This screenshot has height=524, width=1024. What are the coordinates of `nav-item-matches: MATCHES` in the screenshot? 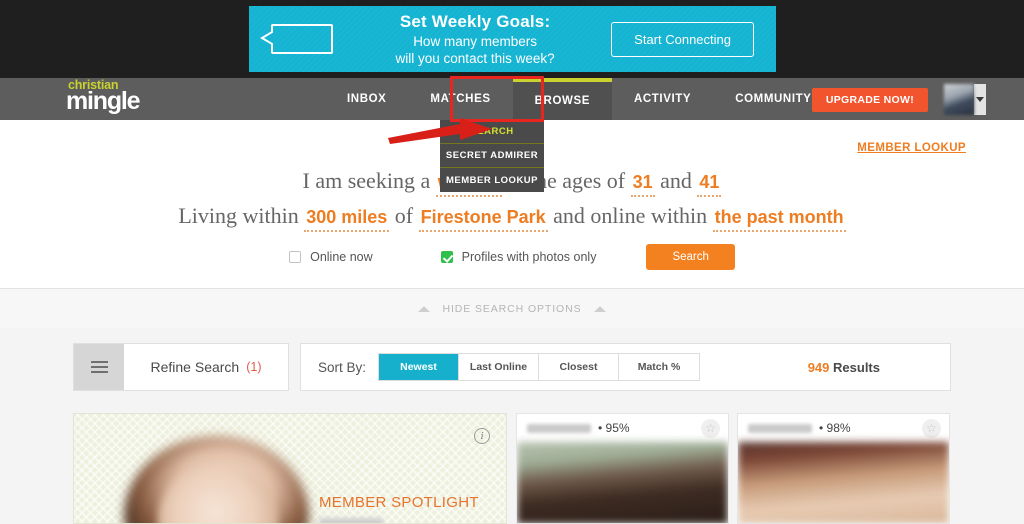 It's located at (460, 99).